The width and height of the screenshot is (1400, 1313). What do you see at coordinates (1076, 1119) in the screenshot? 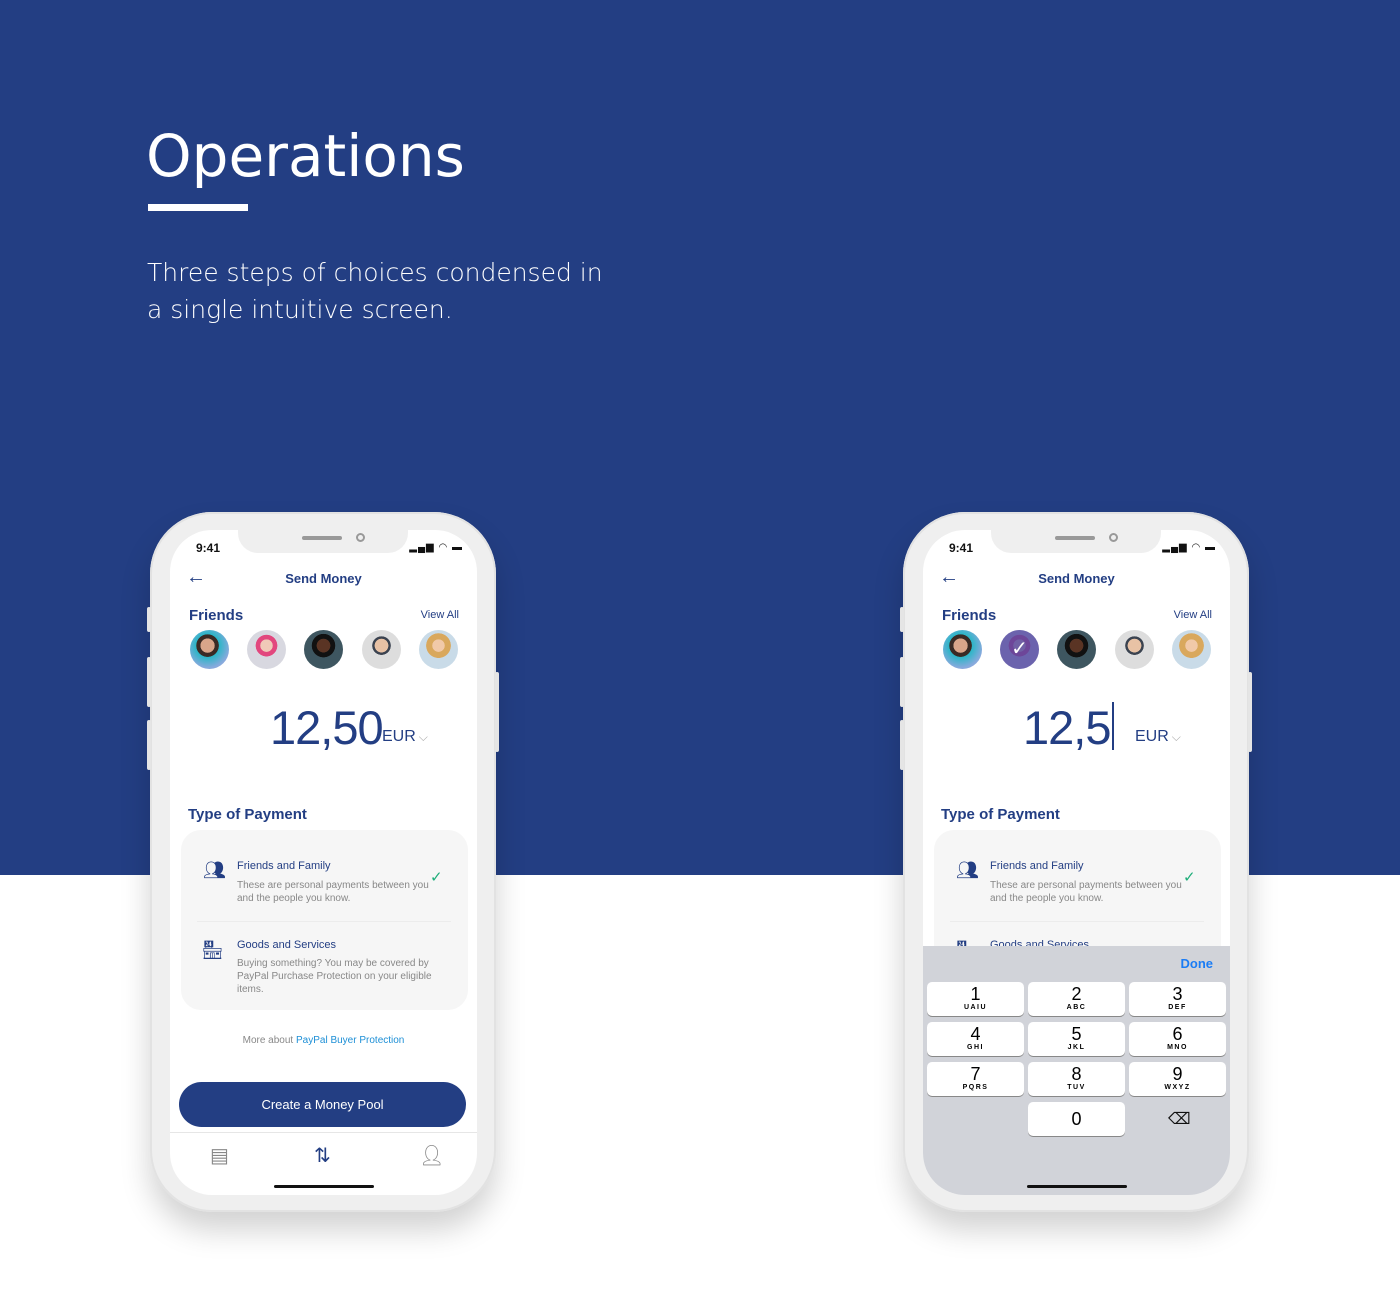
I see `key-0: 0` at bounding box center [1076, 1119].